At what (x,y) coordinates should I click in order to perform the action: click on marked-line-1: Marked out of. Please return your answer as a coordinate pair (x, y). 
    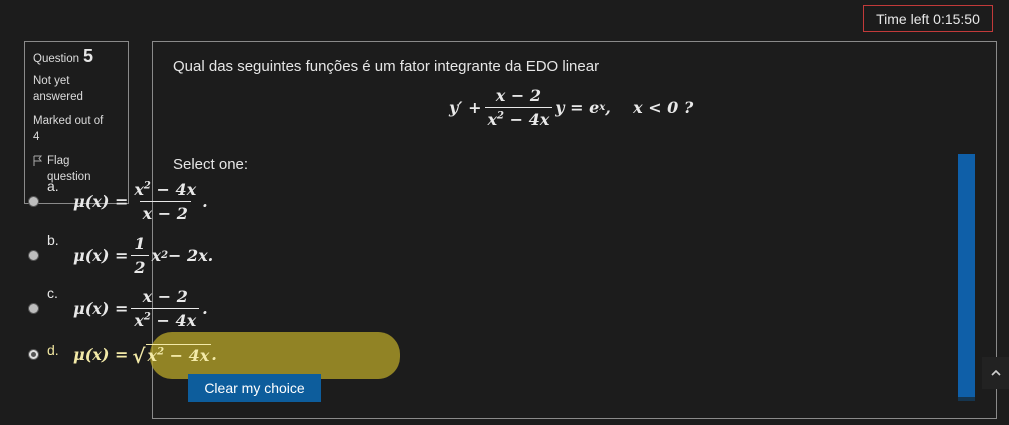
    Looking at the image, I should click on (68, 121).